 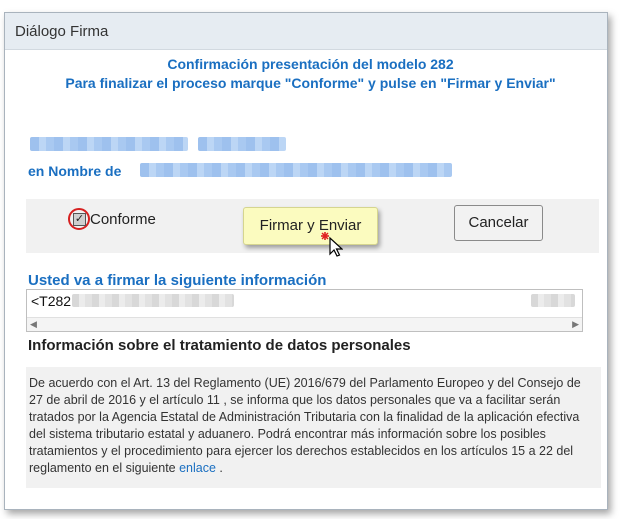 I want to click on sign-and-send-button: Firmar y Enviar, so click(x=310, y=226).